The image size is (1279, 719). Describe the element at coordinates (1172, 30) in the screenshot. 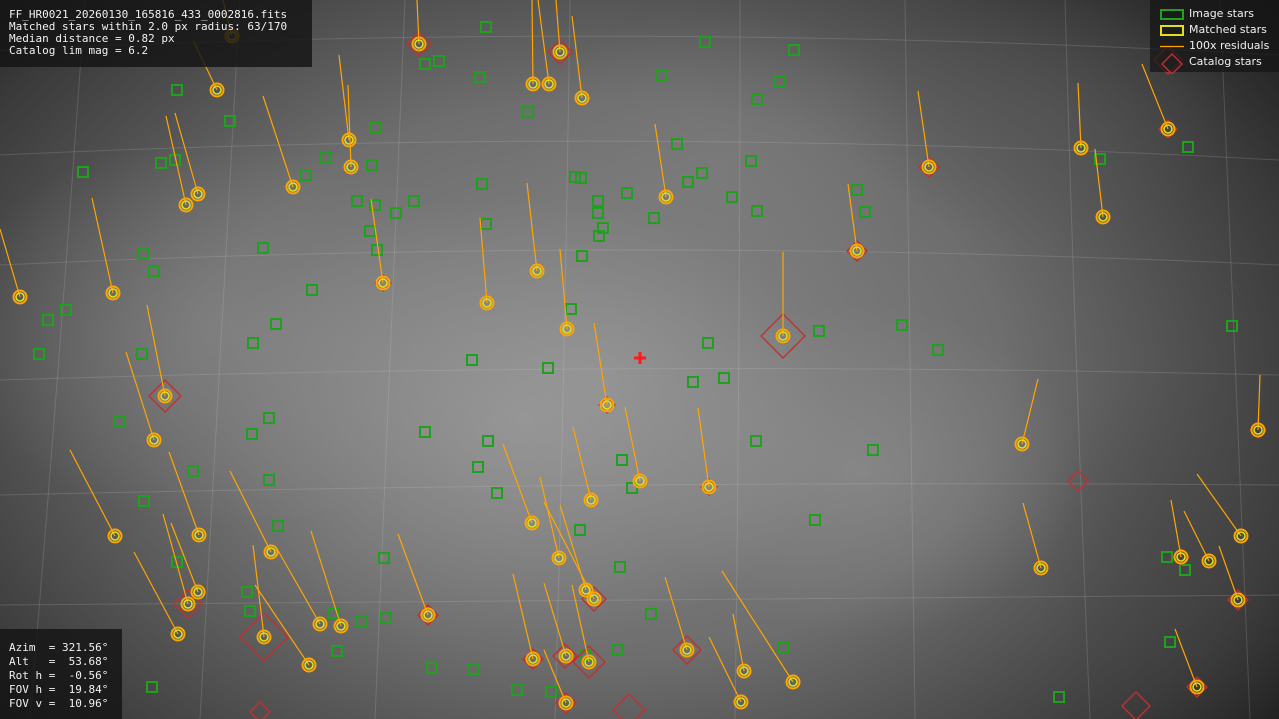

I see `matched-star-legend-icon` at that location.